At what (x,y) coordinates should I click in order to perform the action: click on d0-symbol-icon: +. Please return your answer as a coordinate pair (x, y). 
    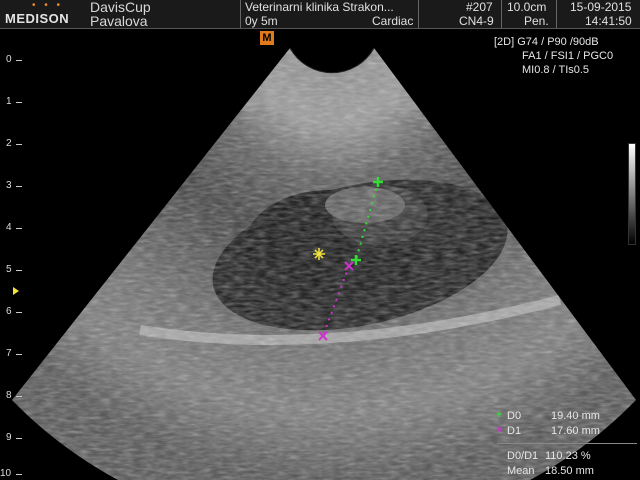
    Looking at the image, I should click on (499, 415).